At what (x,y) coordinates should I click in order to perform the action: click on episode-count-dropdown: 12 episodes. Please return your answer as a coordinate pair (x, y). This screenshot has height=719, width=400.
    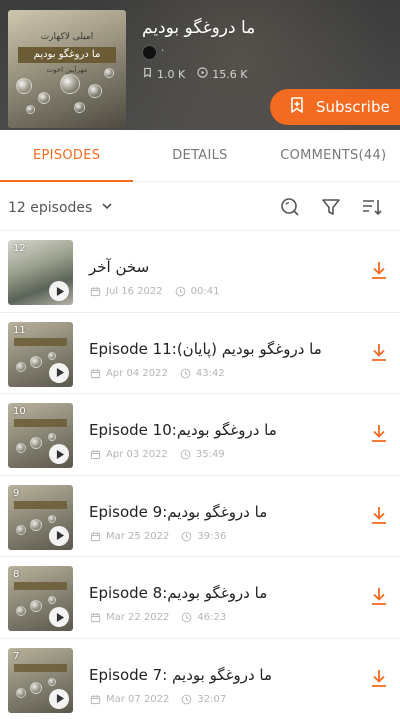
    Looking at the image, I should click on (61, 208).